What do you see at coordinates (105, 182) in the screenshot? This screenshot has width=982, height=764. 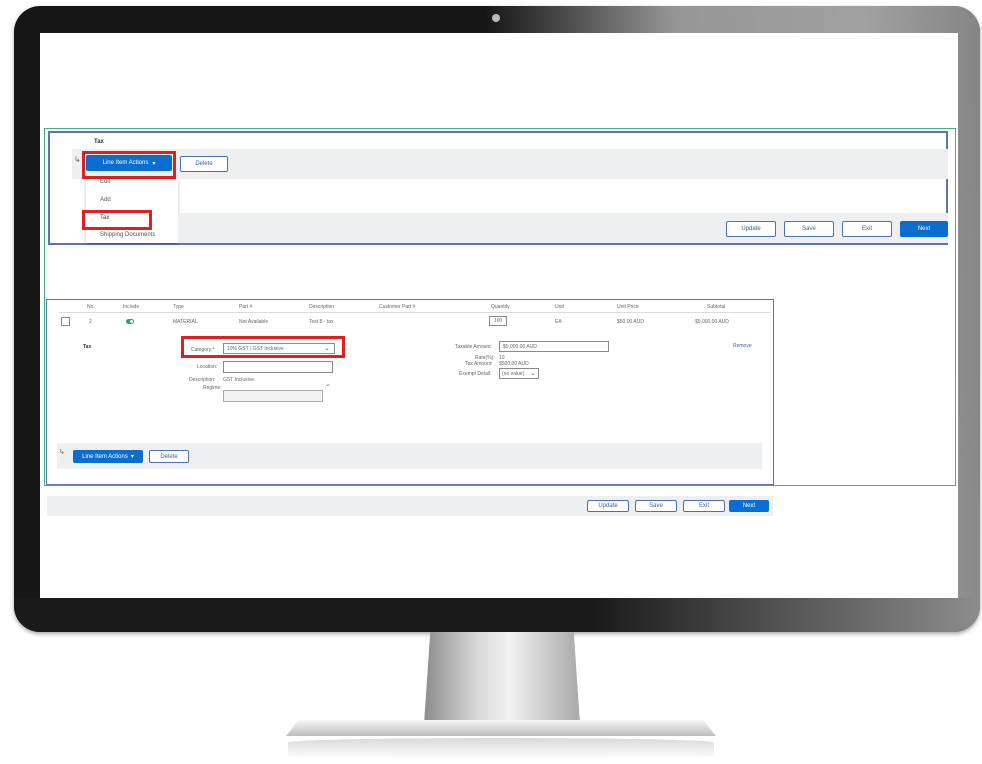 I see `menu-item-edit: Edit` at bounding box center [105, 182].